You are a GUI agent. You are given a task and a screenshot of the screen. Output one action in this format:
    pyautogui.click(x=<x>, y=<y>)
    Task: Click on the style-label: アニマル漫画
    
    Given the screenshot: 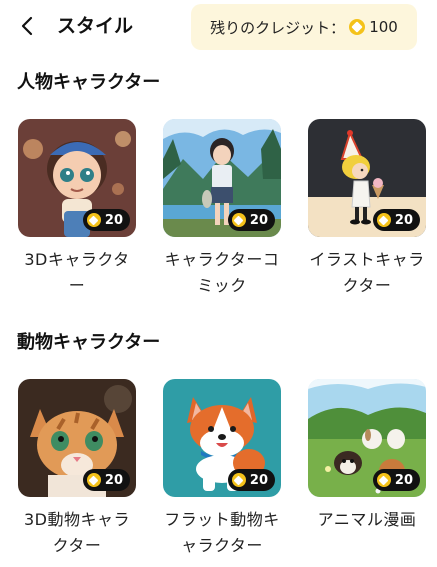 What is the action you would take?
    pyautogui.click(x=367, y=519)
    